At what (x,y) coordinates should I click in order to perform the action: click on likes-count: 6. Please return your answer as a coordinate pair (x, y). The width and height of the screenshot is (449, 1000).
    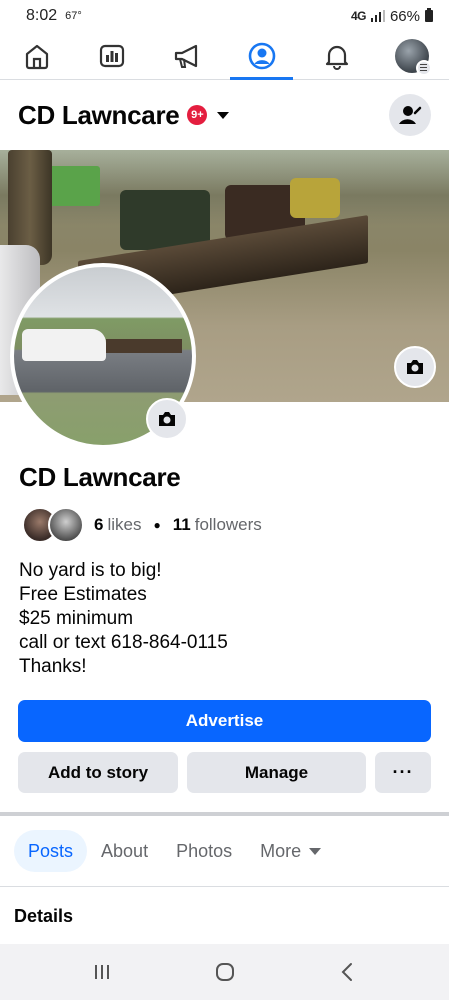
    Looking at the image, I should click on (99, 524).